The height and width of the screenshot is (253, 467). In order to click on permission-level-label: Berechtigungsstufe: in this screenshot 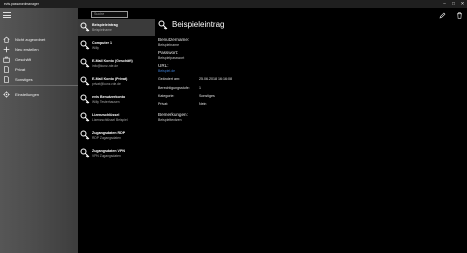, I will do `click(174, 88)`.